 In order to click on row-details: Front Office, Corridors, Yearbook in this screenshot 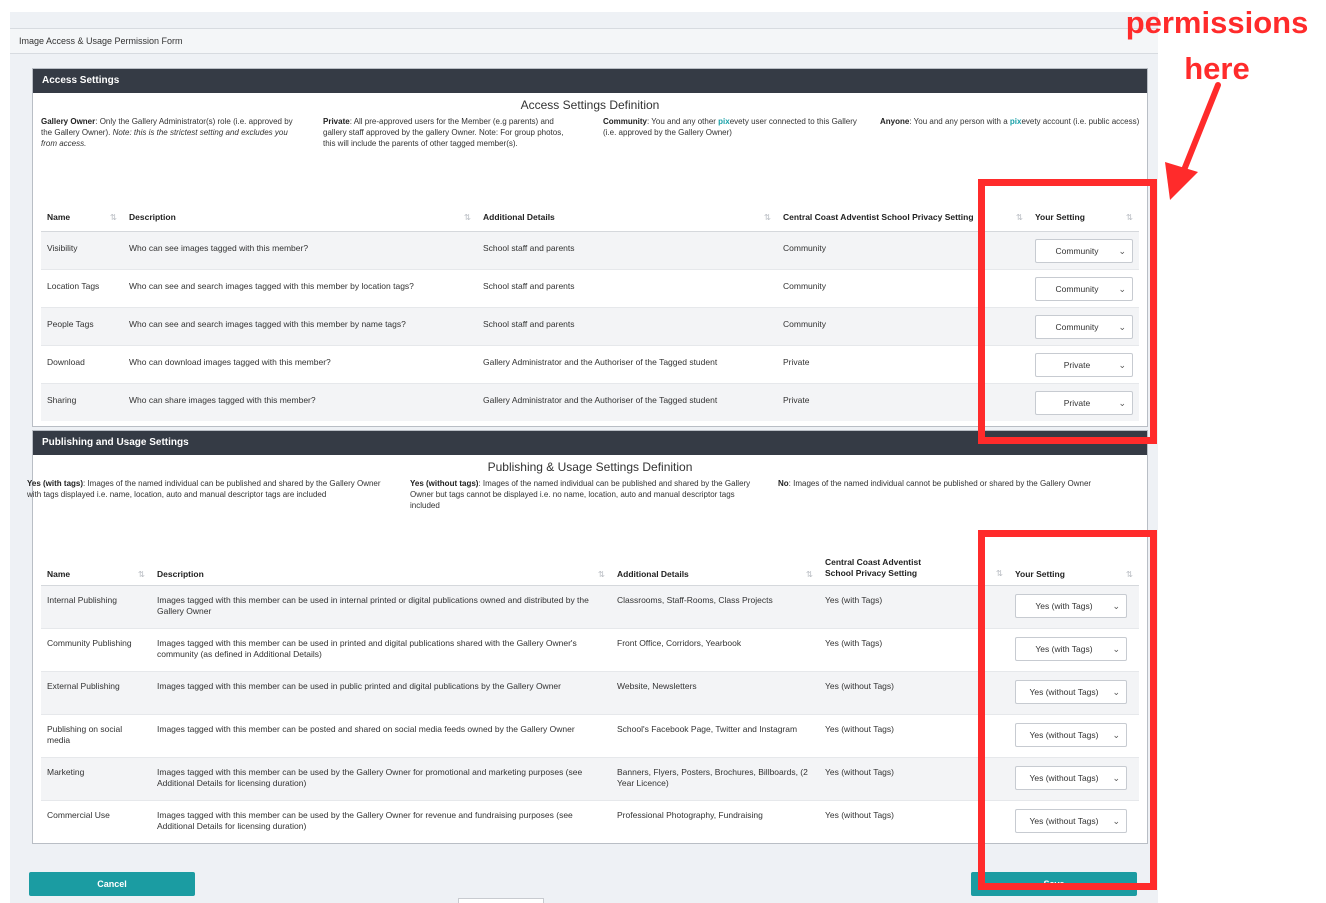, I will do `click(715, 649)`.